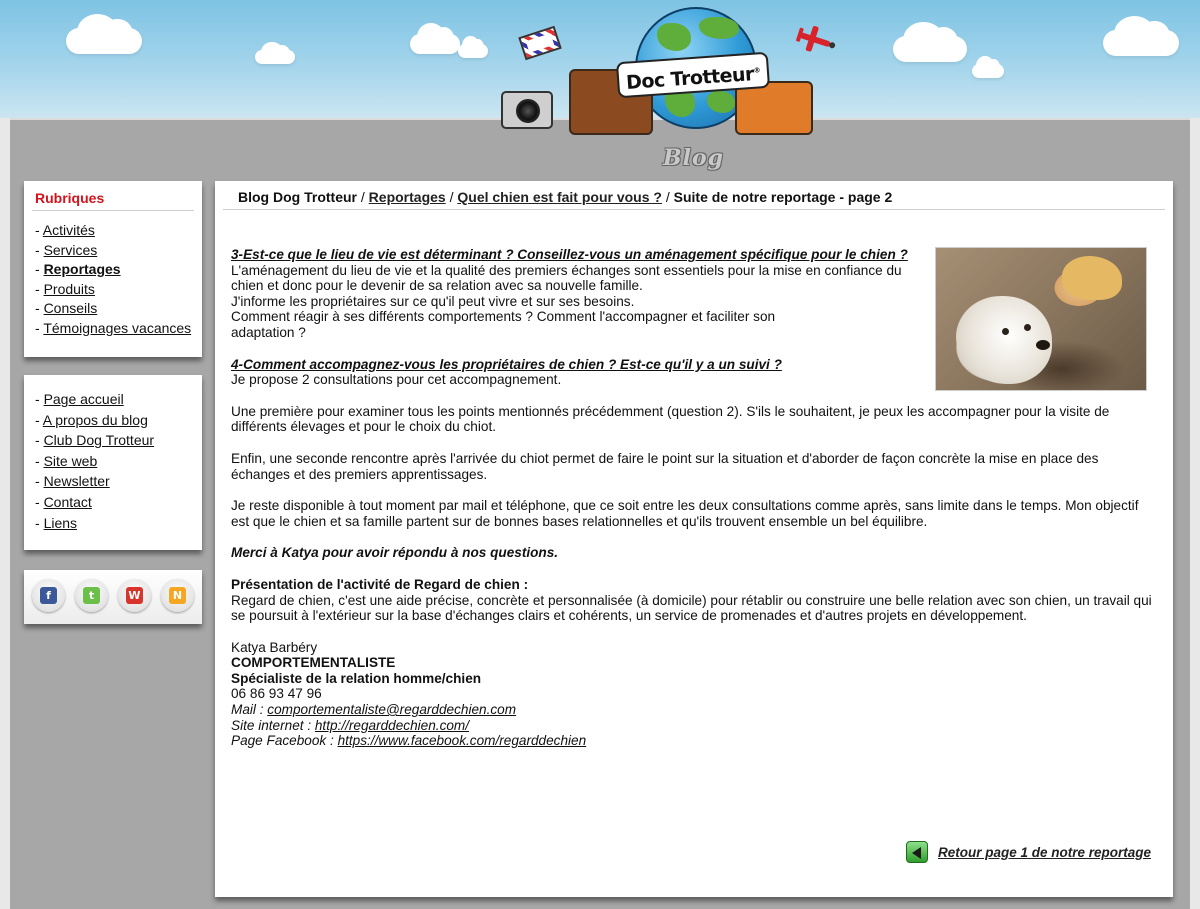 The height and width of the screenshot is (909, 1200). Describe the element at coordinates (1044, 852) in the screenshot. I see `back-link-text: Retour page 1 de notre reportage` at that location.